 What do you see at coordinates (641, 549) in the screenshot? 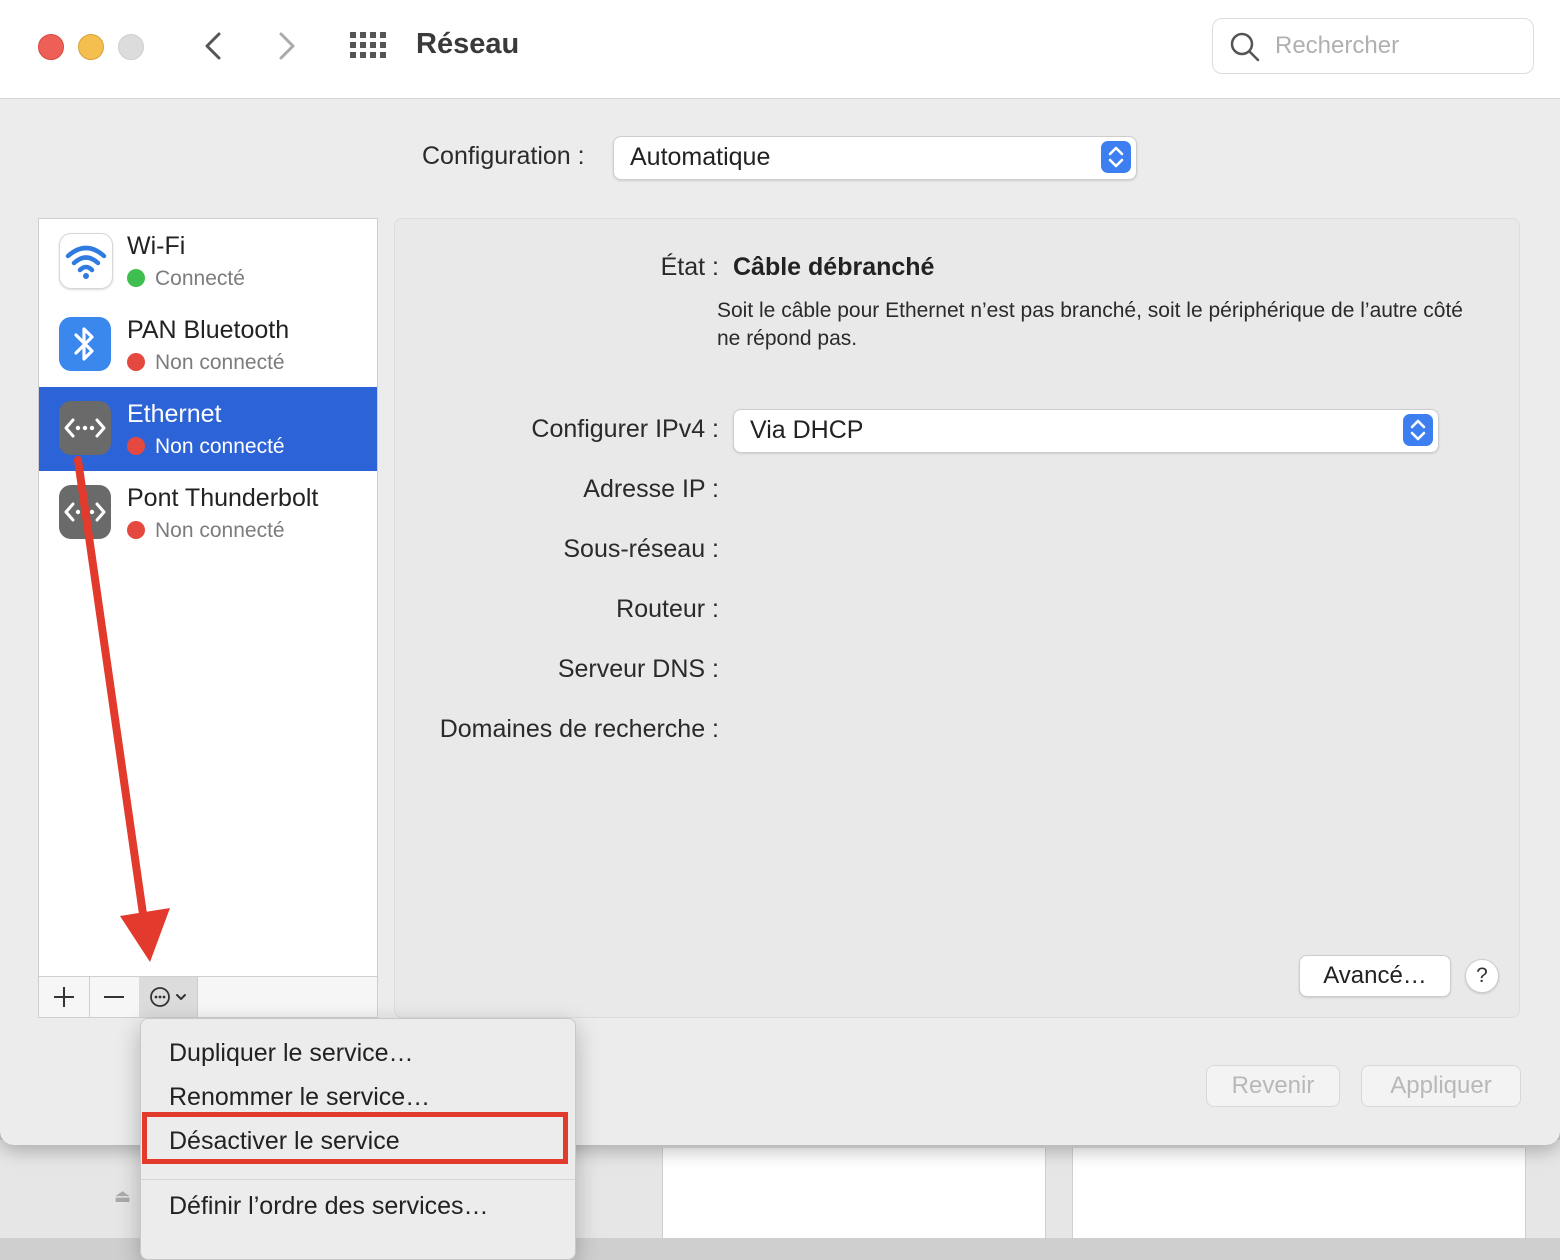
I see `subnet-label: Sous-réseau :` at bounding box center [641, 549].